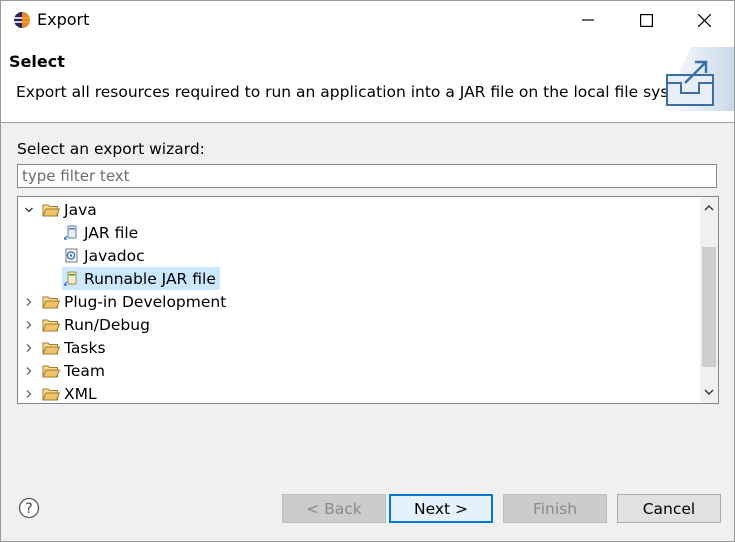  Describe the element at coordinates (107, 324) in the screenshot. I see `tree-node-label: Run/Debug` at that location.